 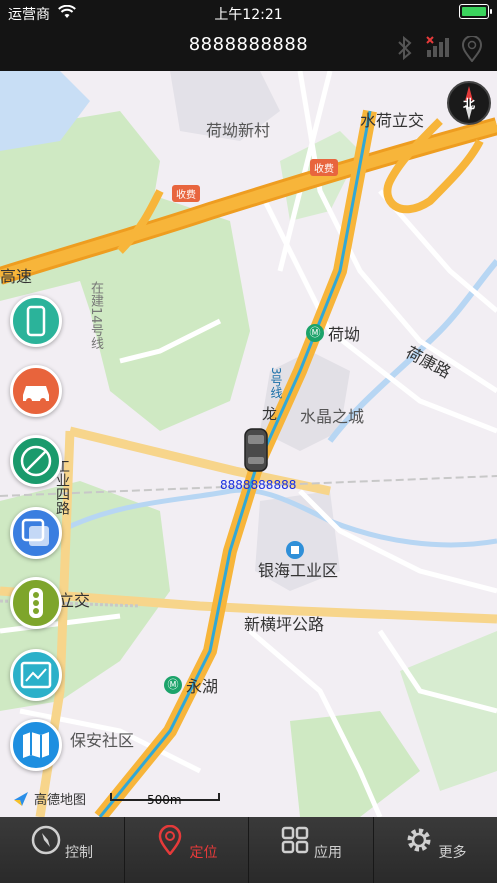 I want to click on car-icon, so click(x=36, y=395).